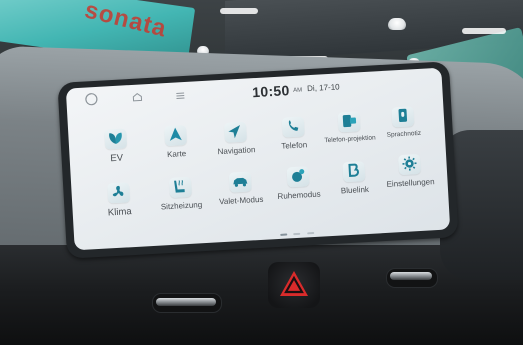  I want to click on app-label: Sitzheizung, so click(181, 206).